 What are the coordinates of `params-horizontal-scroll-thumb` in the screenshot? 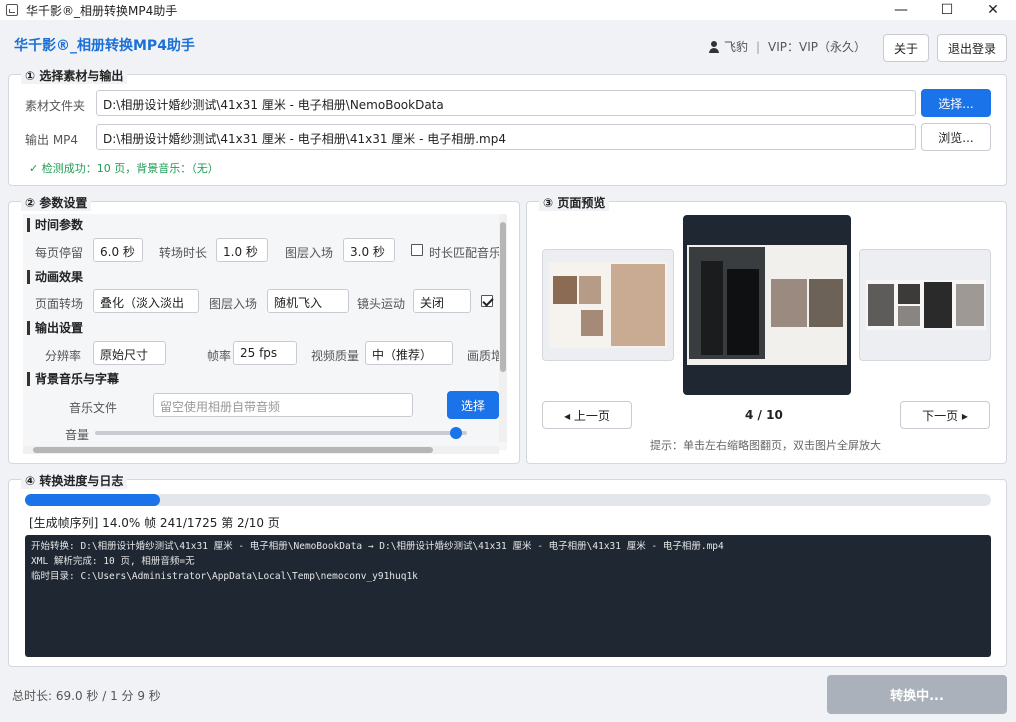 It's located at (233, 450).